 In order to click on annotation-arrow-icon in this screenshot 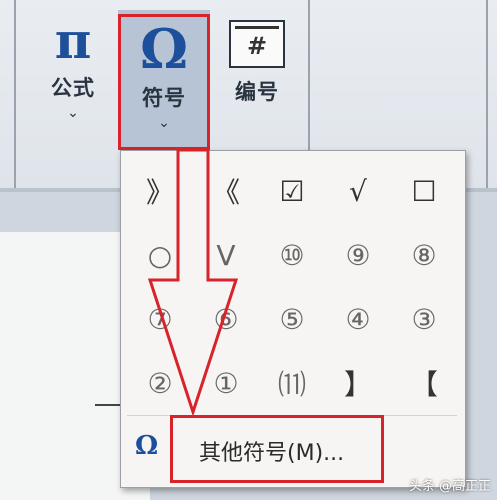, I will do `click(193, 282)`.